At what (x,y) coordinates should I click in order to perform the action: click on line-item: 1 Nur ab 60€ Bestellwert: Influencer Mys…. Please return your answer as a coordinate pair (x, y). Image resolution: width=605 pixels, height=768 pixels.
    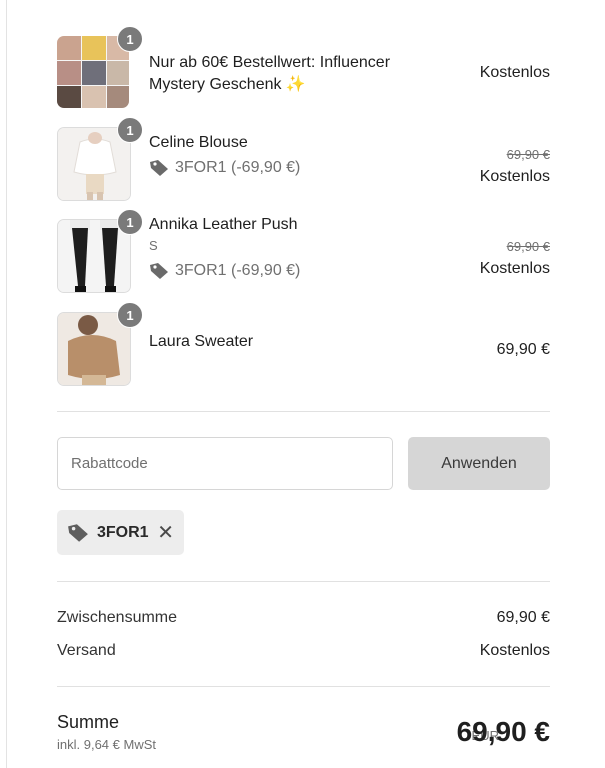
    Looking at the image, I should click on (303, 68).